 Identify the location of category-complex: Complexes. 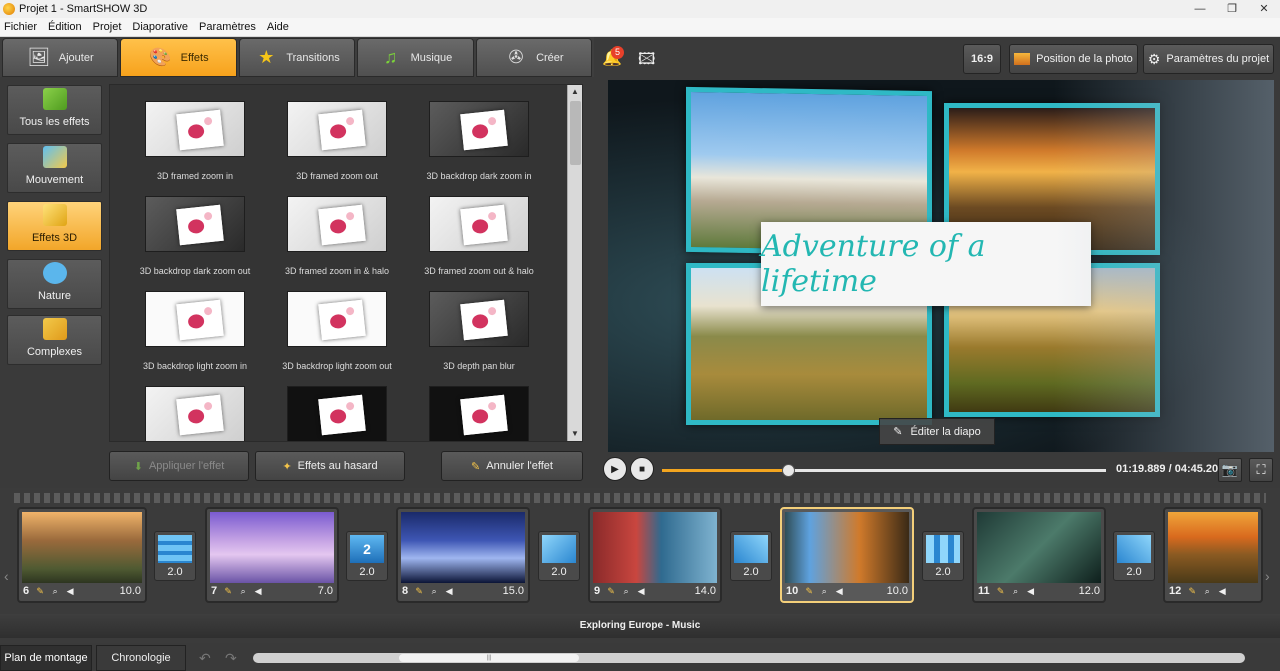
(54, 340).